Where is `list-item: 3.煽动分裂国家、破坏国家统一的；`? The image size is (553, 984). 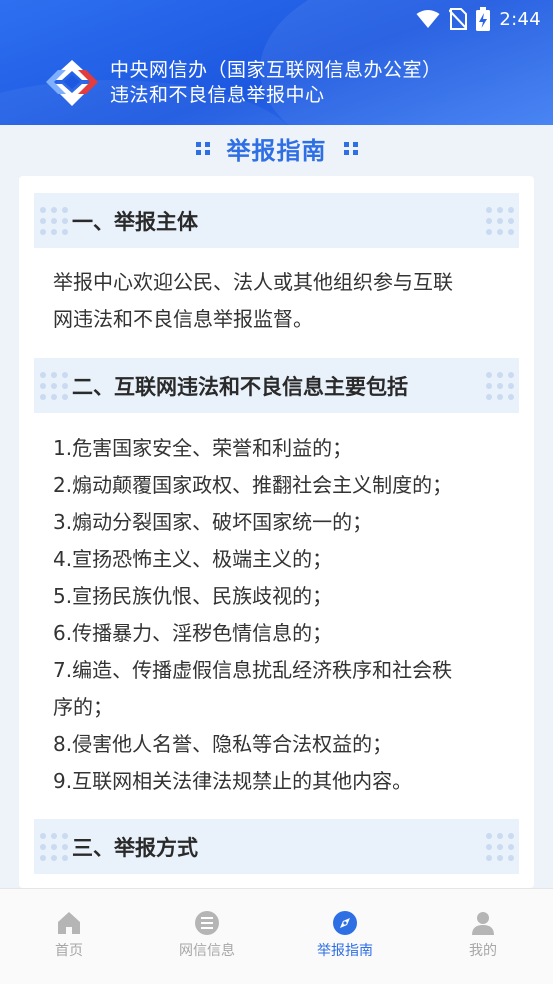 list-item: 3.煽动分裂国家、破坏国家统一的； is located at coordinates (213, 522).